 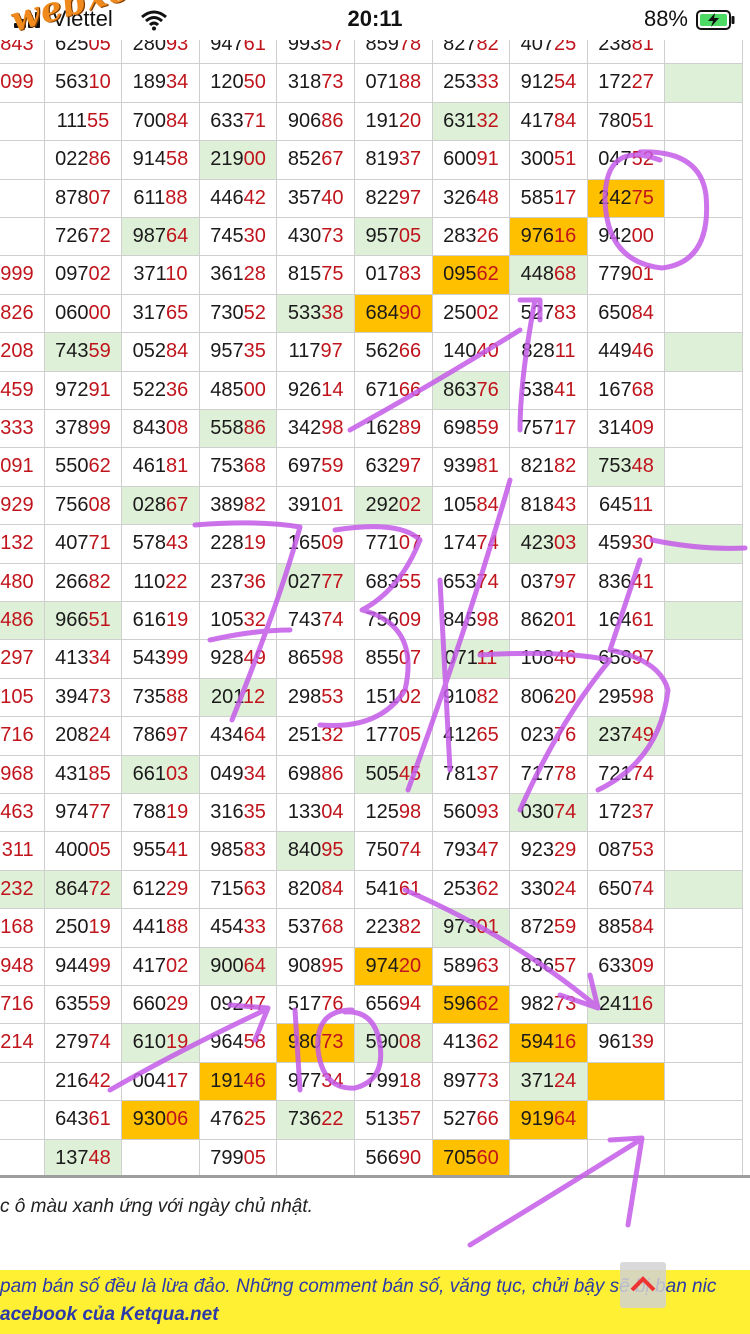 I want to click on cell-number-head: 164, so click(x=615, y=620).